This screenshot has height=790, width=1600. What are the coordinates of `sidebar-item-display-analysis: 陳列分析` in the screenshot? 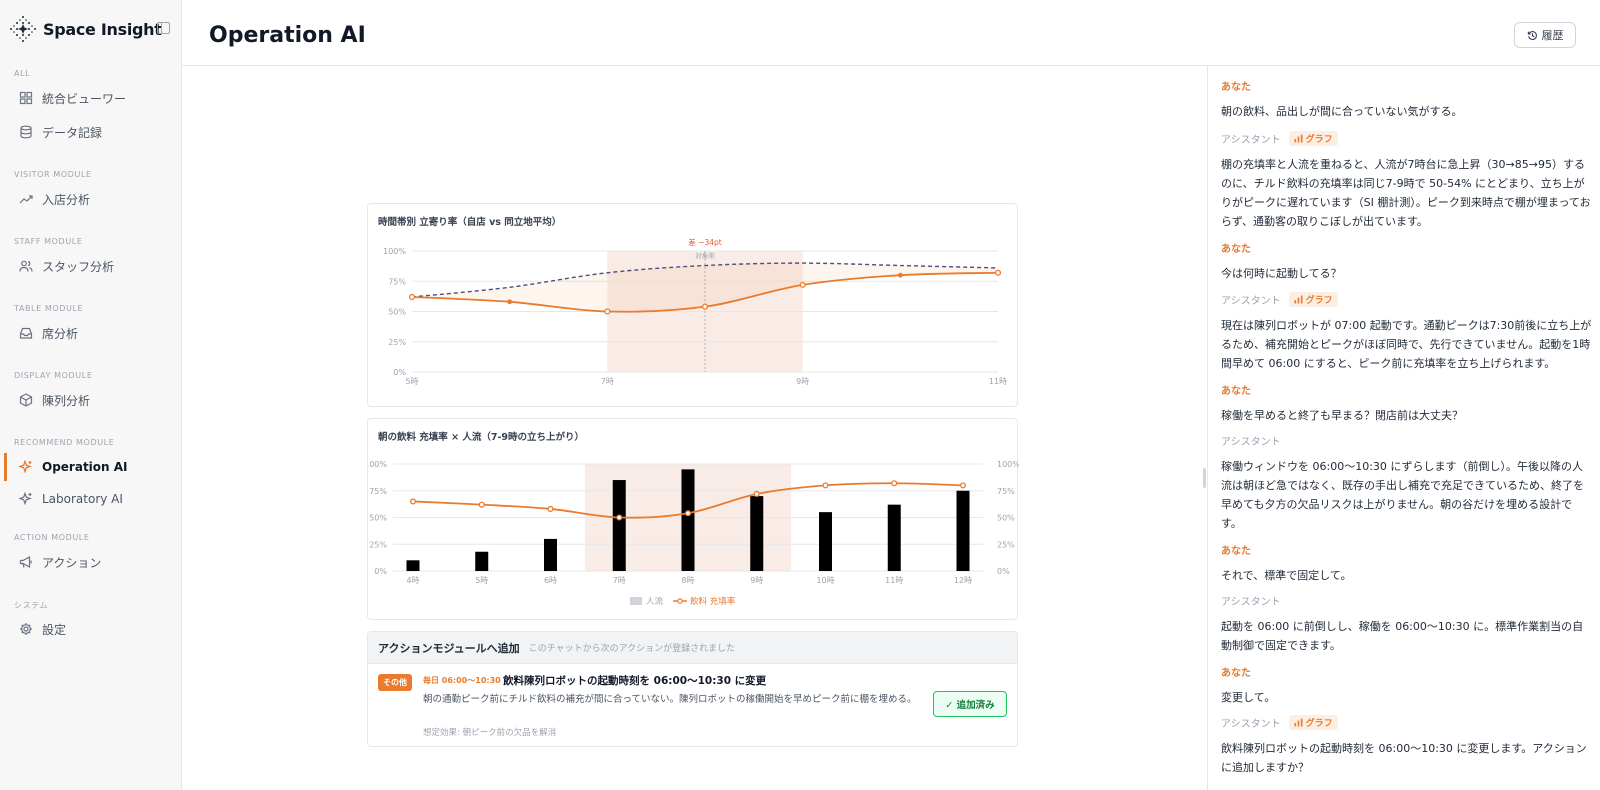 It's located at (90, 400).